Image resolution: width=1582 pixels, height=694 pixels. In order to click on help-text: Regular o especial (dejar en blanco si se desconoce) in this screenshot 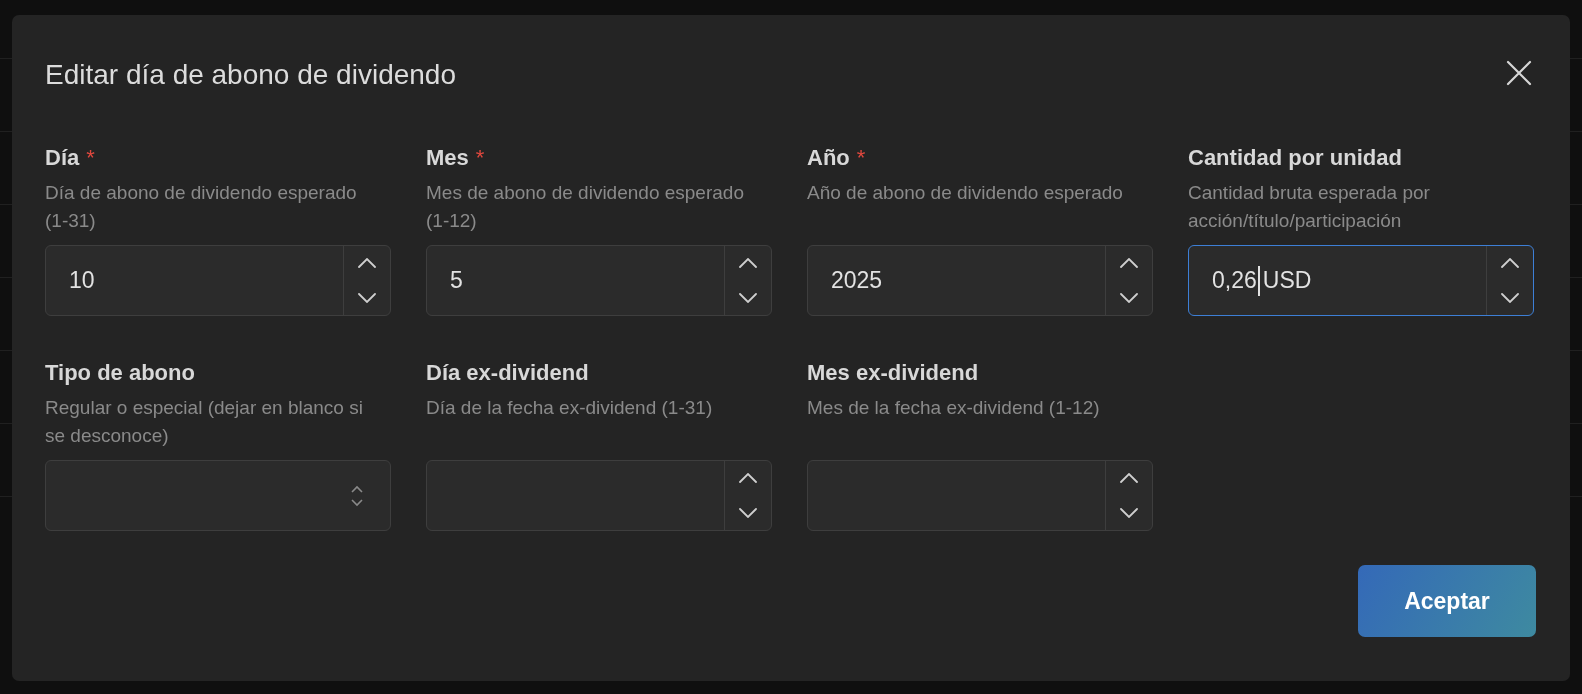, I will do `click(204, 422)`.